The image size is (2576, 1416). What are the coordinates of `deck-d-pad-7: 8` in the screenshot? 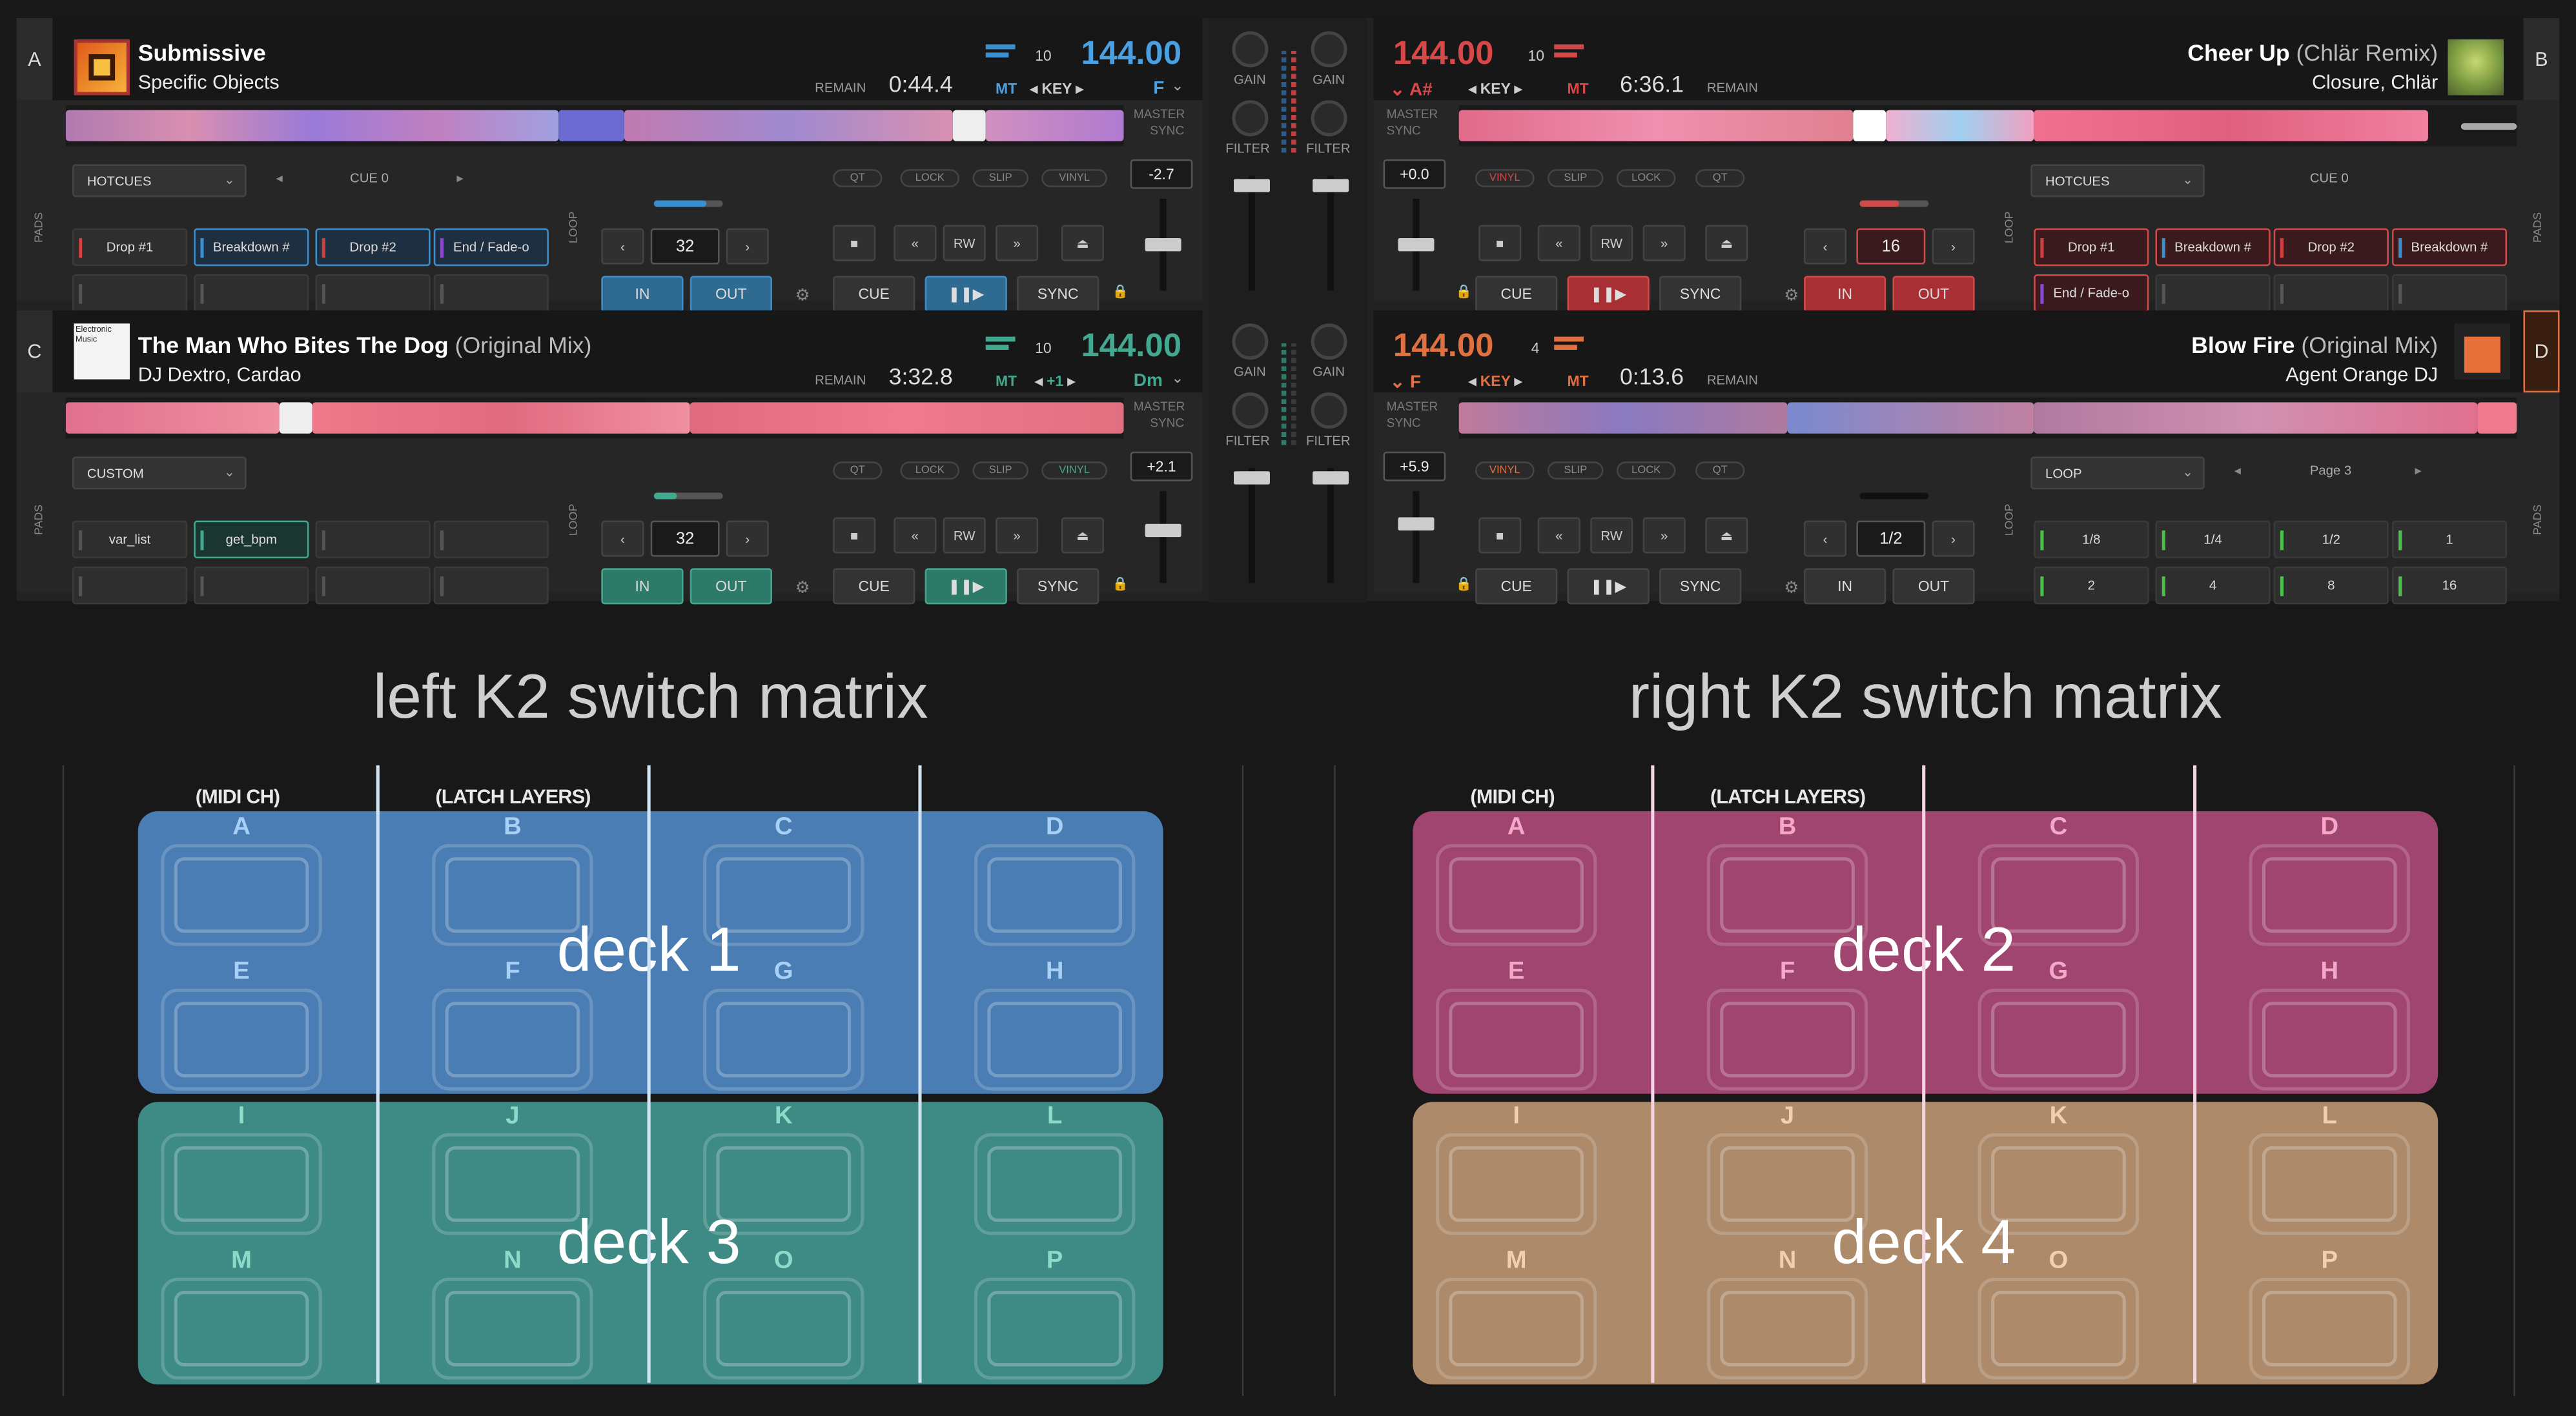 It's located at (2331, 585).